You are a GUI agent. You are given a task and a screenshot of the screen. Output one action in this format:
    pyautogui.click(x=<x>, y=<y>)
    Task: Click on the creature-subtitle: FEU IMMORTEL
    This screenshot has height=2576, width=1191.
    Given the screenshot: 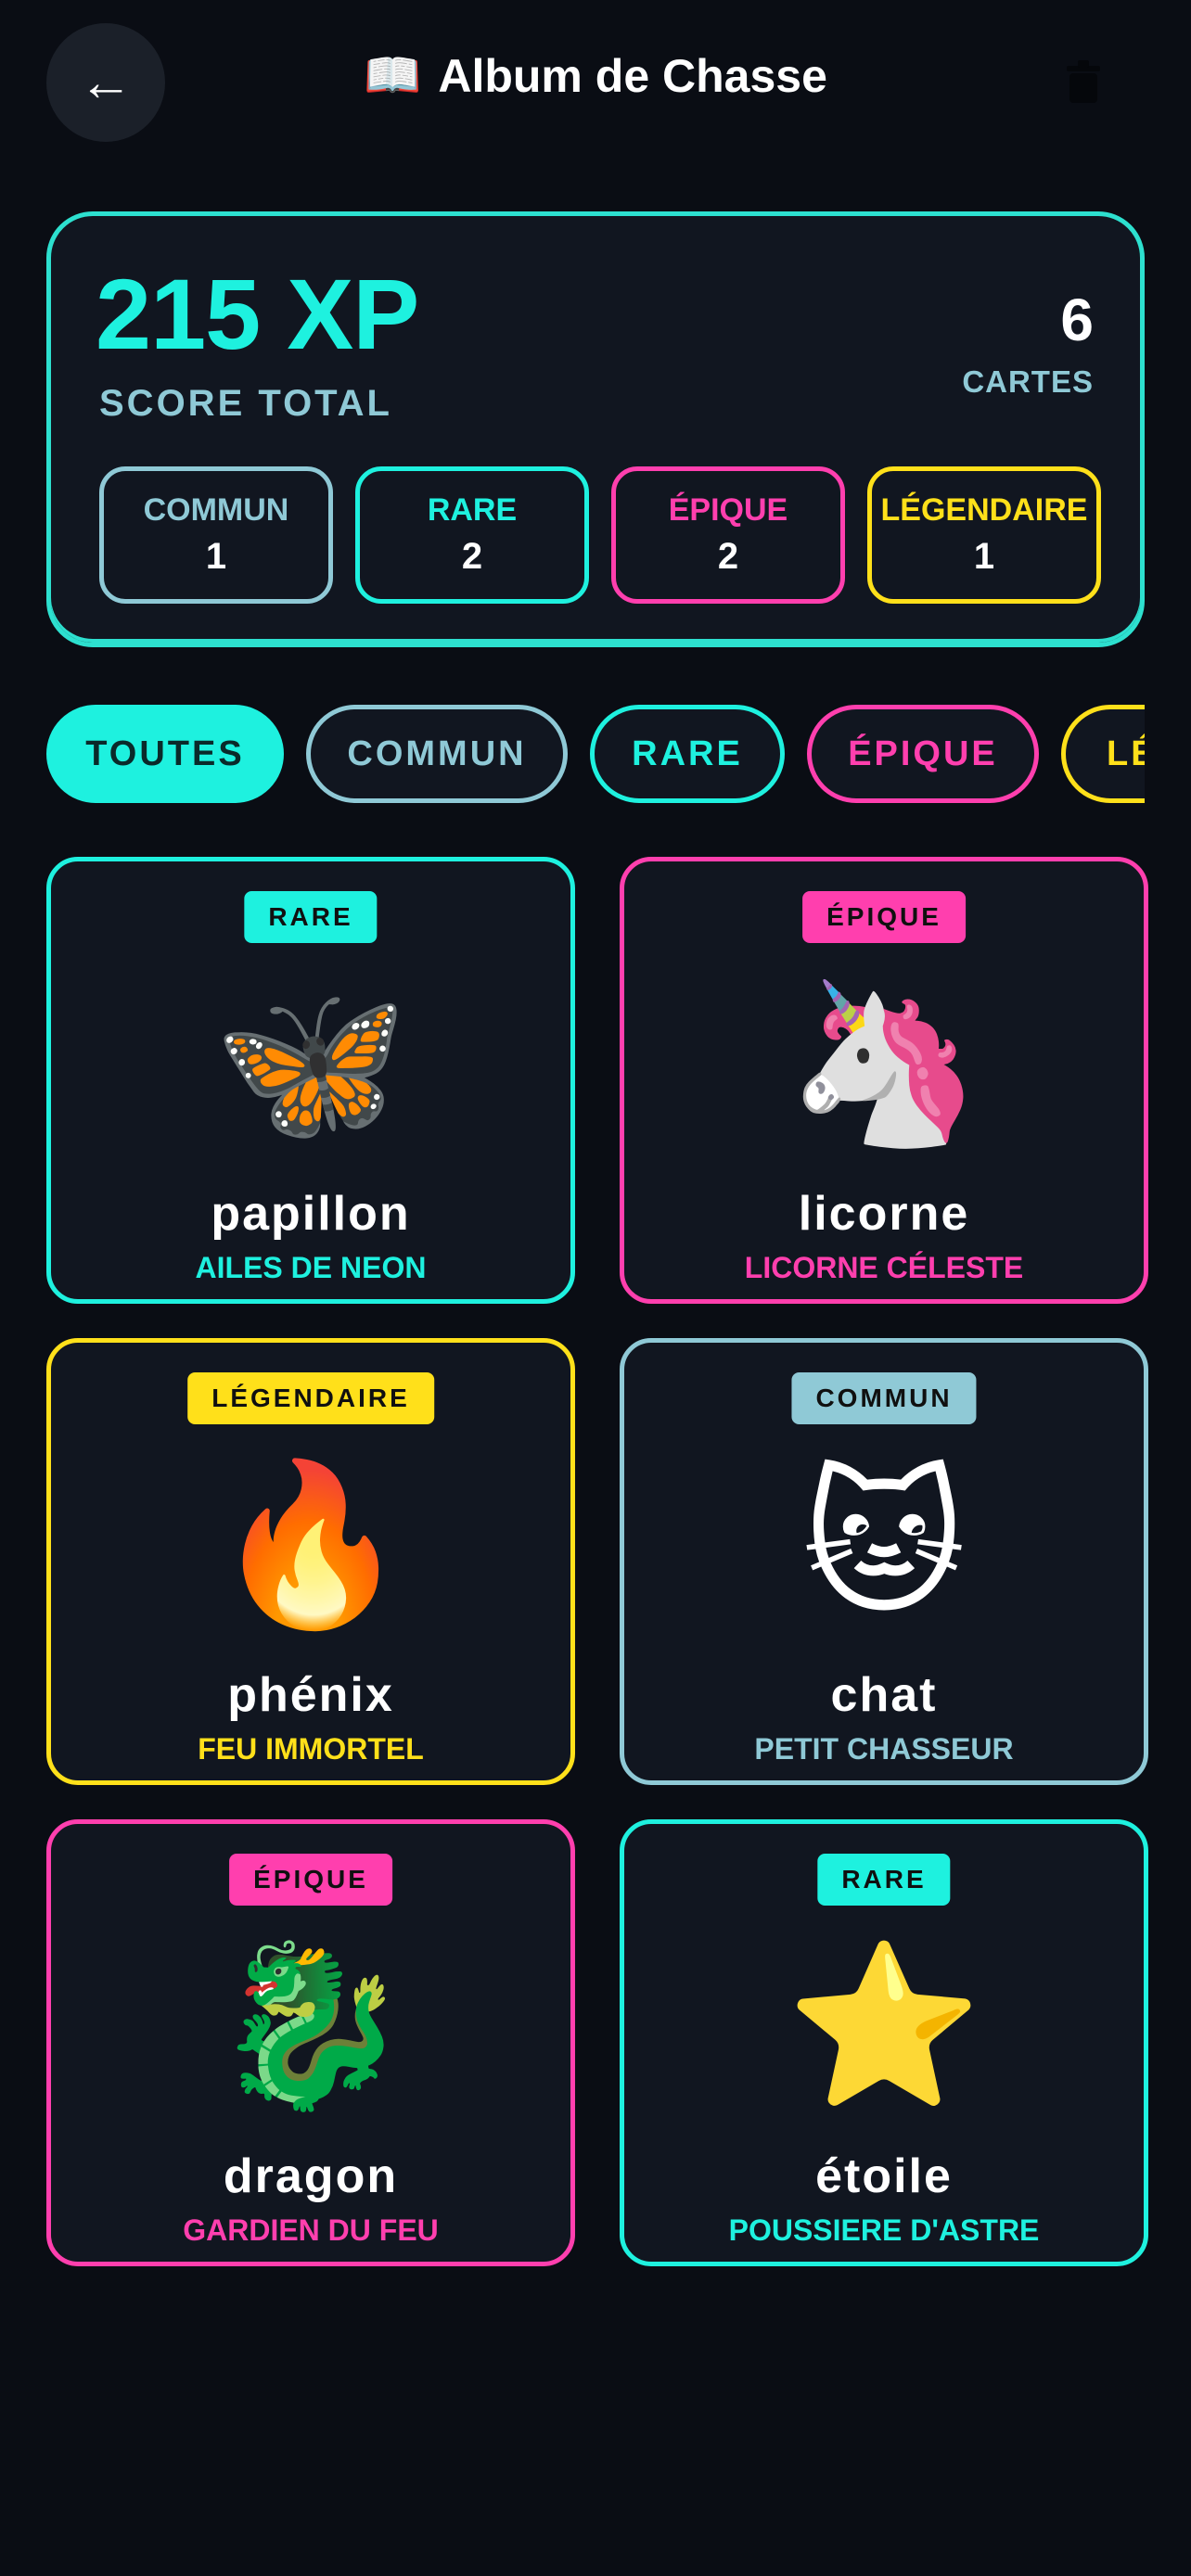 What is the action you would take?
    pyautogui.click(x=311, y=1749)
    